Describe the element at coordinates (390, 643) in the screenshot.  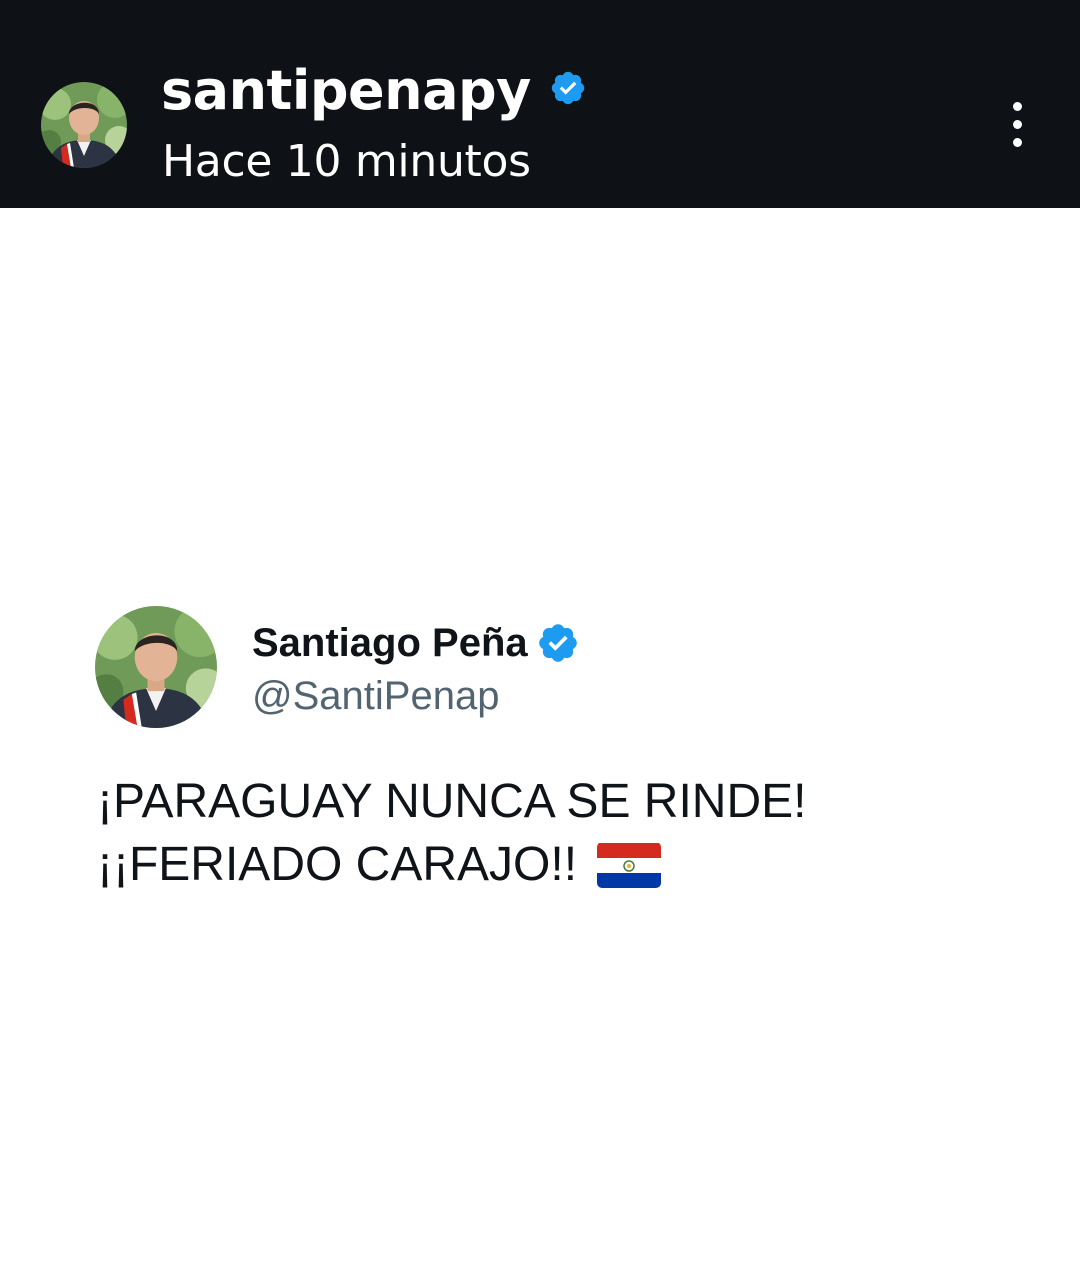
I see `tweet-display-name: Santiago Peña` at that location.